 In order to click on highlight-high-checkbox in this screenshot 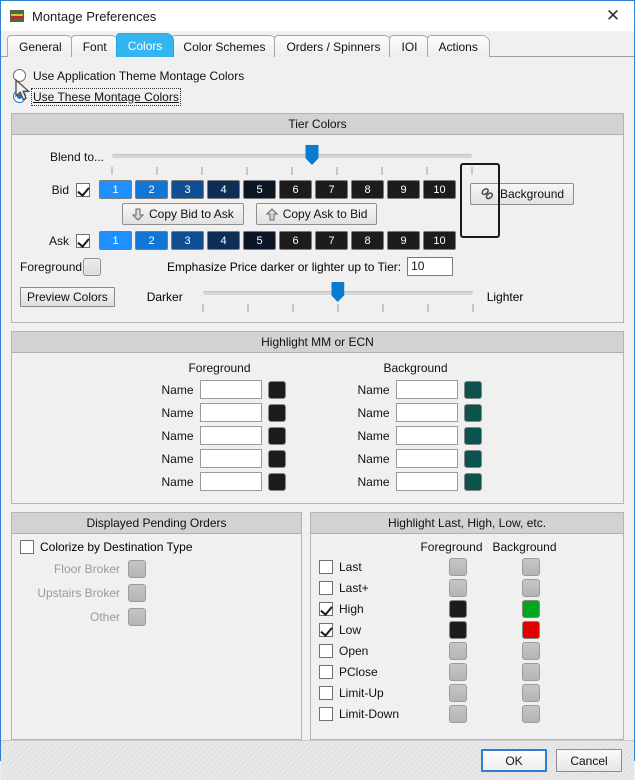, I will do `click(326, 609)`.